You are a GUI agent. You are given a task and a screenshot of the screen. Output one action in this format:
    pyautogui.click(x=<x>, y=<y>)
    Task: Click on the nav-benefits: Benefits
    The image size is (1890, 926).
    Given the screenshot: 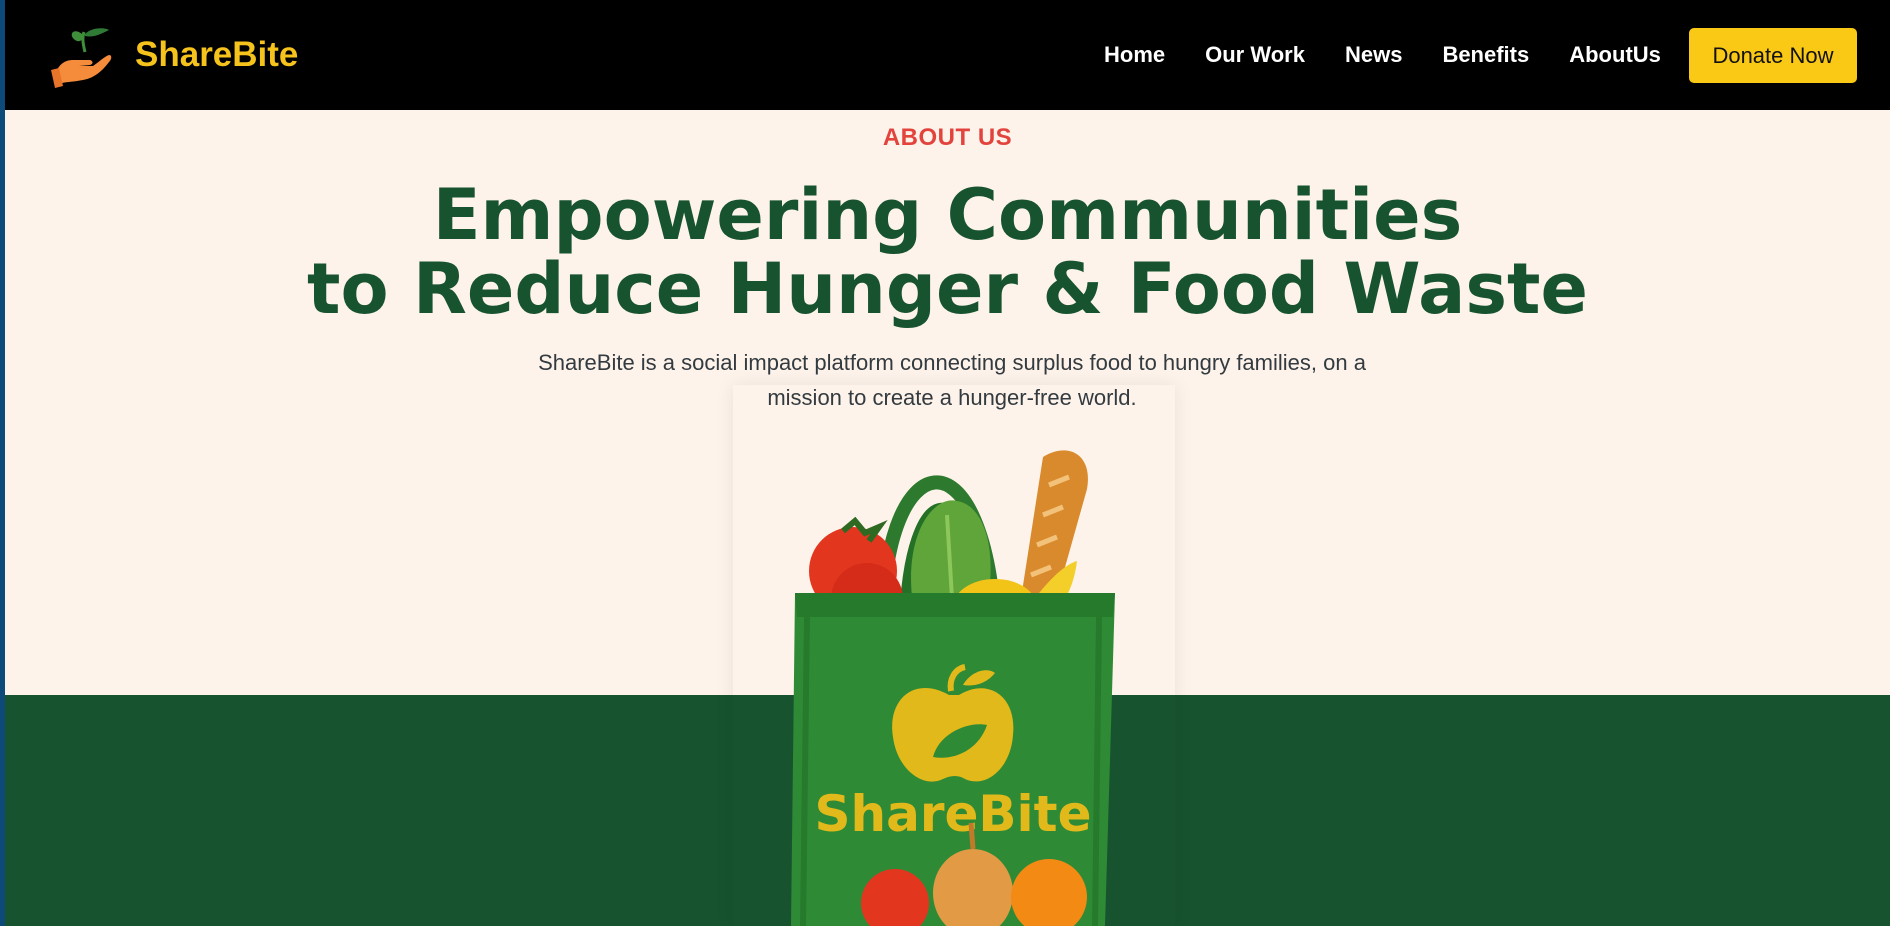 What is the action you would take?
    pyautogui.click(x=1485, y=55)
    